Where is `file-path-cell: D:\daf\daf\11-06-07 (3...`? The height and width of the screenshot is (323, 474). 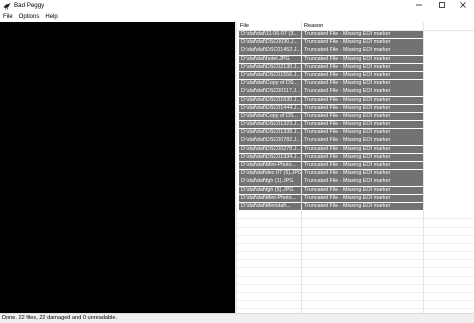
file-path-cell: D:\daf\daf\11-06-07 (3... is located at coordinates (270, 35).